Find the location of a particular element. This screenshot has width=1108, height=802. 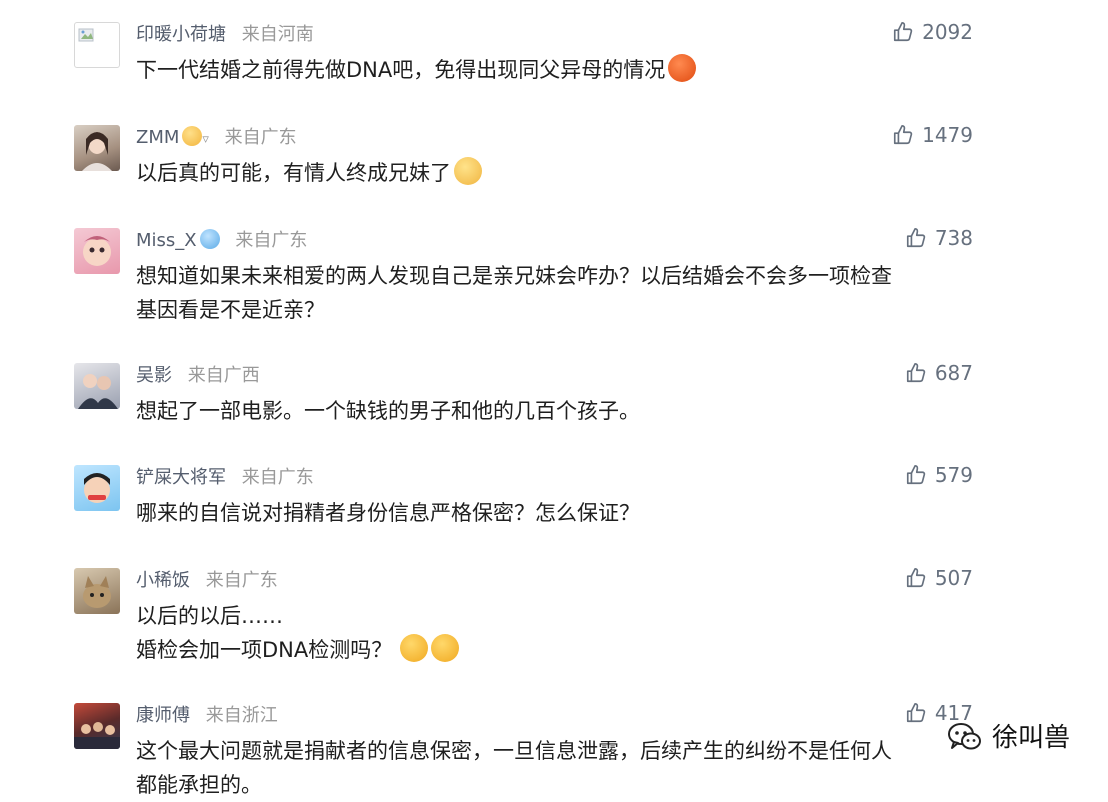

comment-line: 基因看是不是近亲？ is located at coordinates (230, 310).